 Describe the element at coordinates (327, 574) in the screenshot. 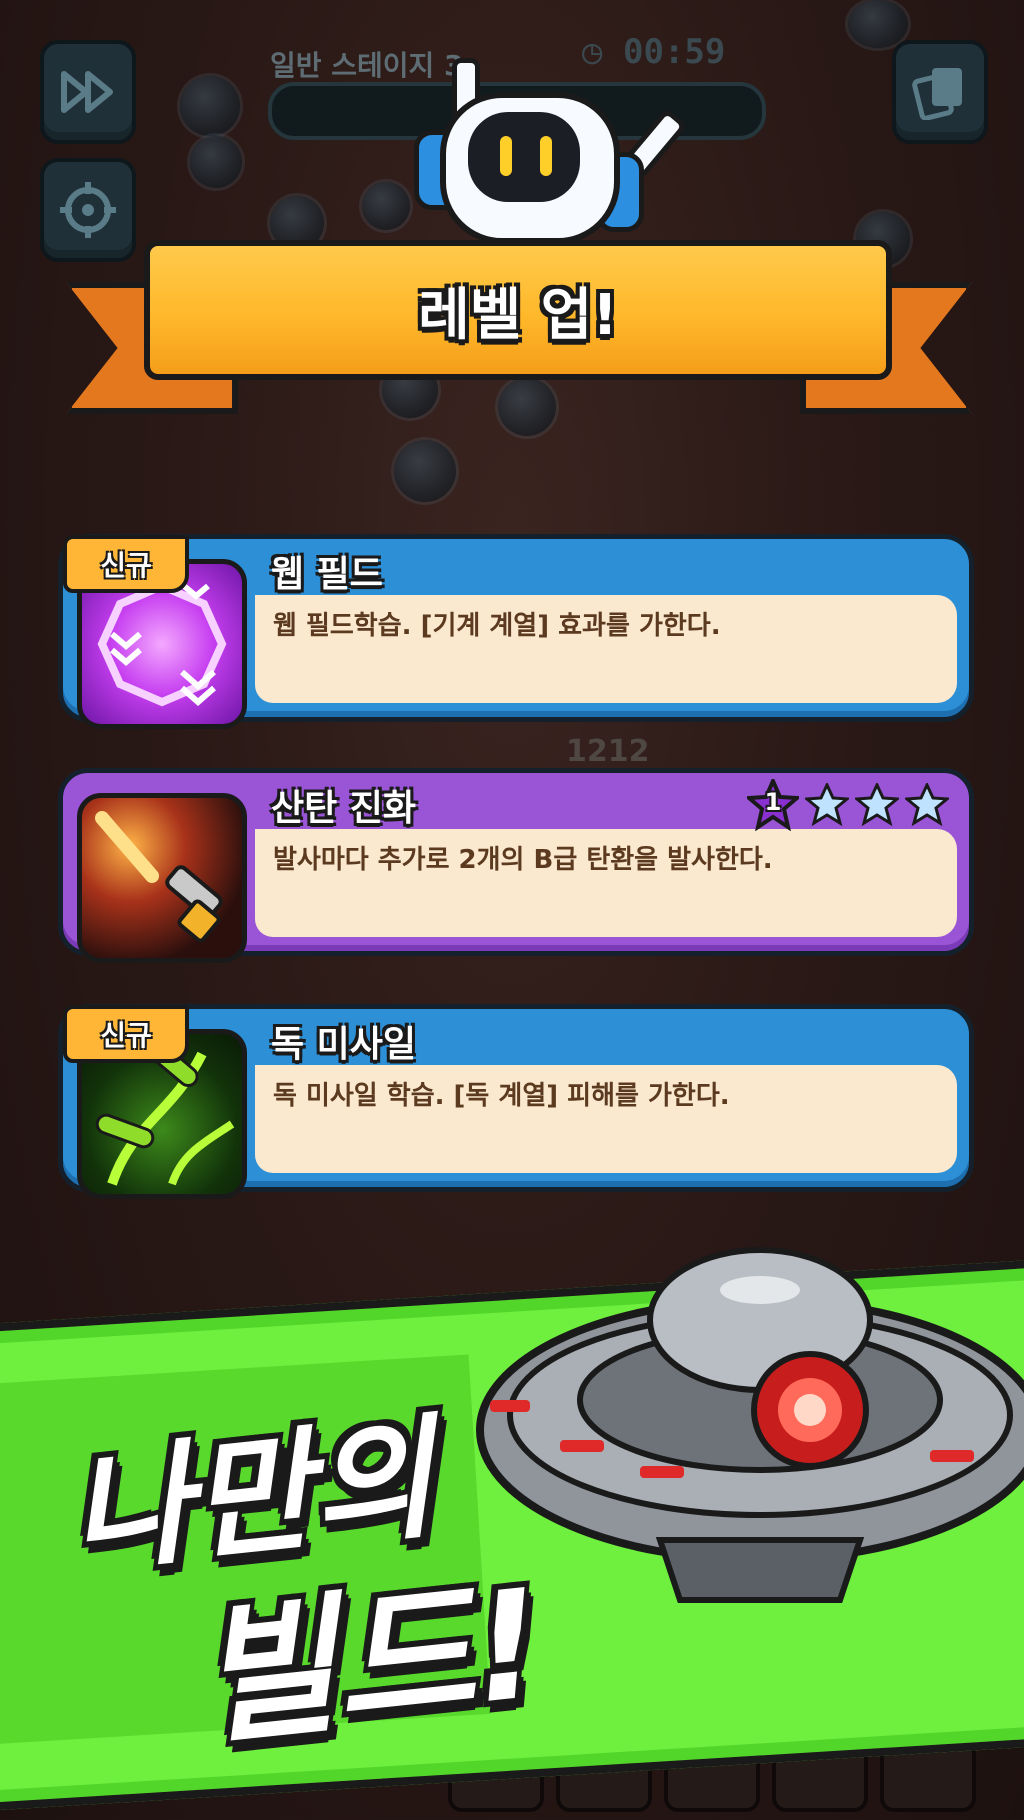

I see `card-title: 웹 필드` at that location.